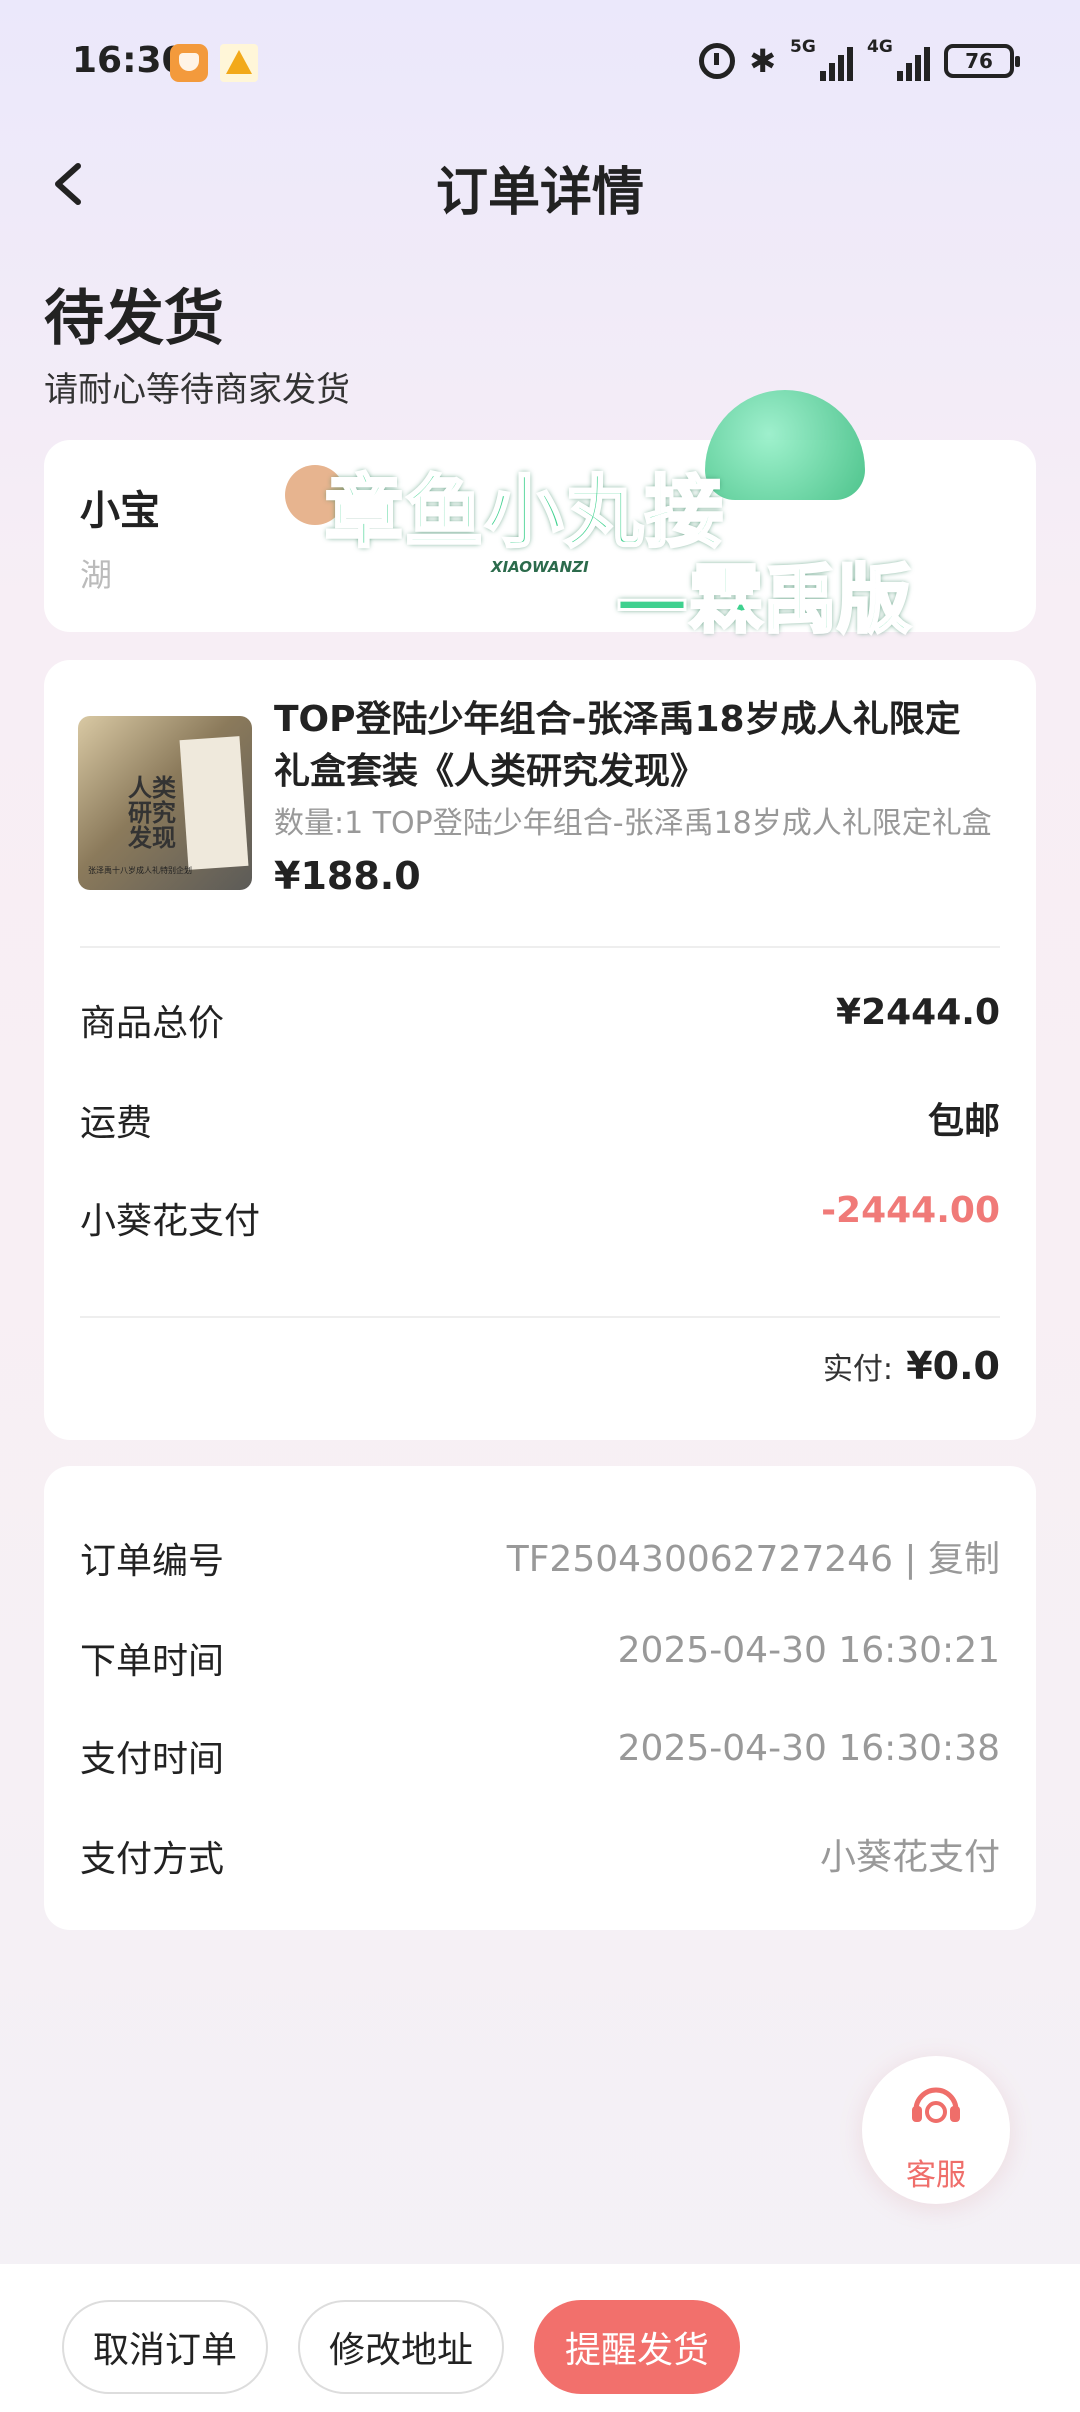 This screenshot has width=1080, height=2412. What do you see at coordinates (539, 193) in the screenshot?
I see `page-title: 订单详情` at bounding box center [539, 193].